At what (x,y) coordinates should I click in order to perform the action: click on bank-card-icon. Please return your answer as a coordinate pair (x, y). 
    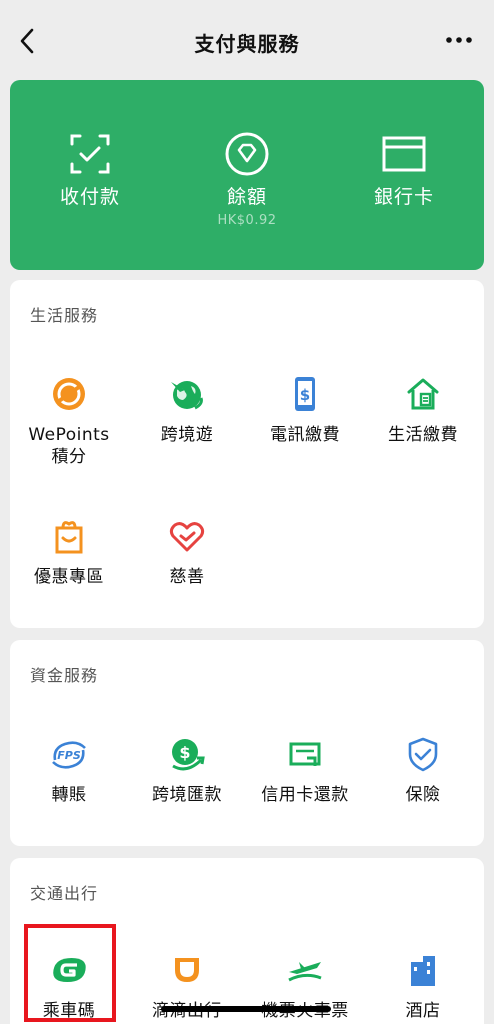
    Looking at the image, I should click on (404, 154).